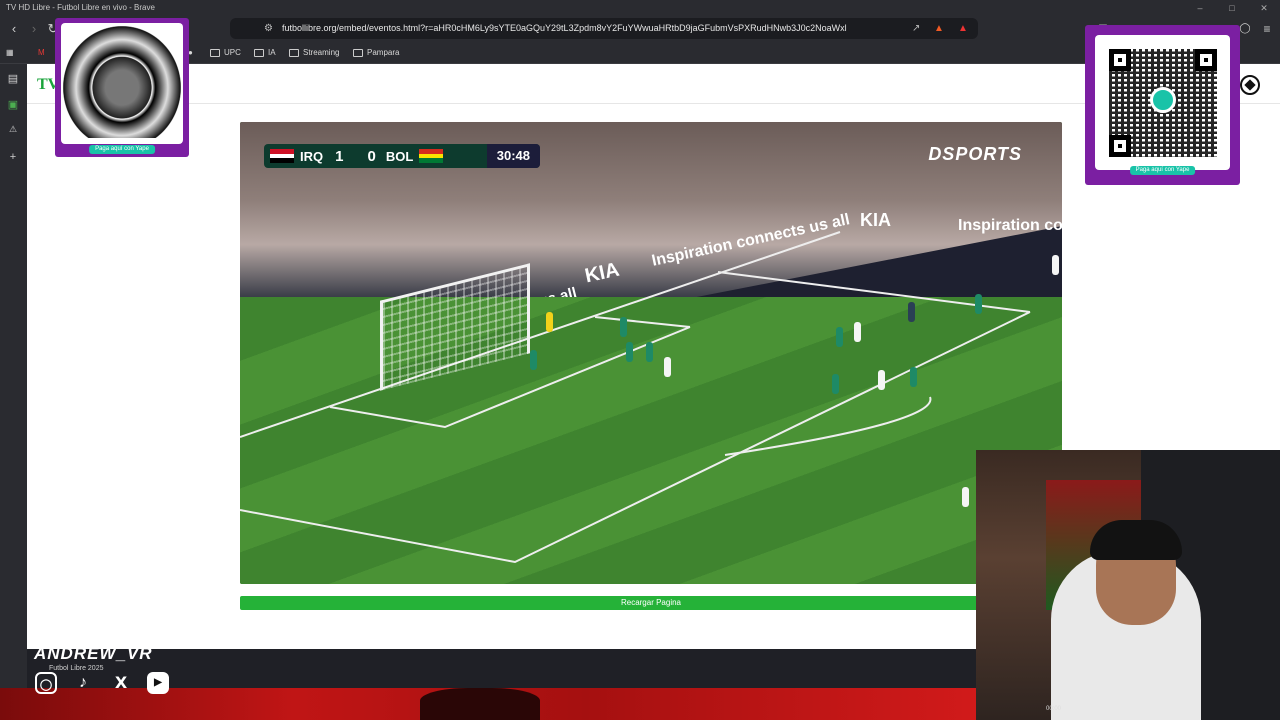  Describe the element at coordinates (1200, 8) in the screenshot. I see `minimize-icon: –` at that location.